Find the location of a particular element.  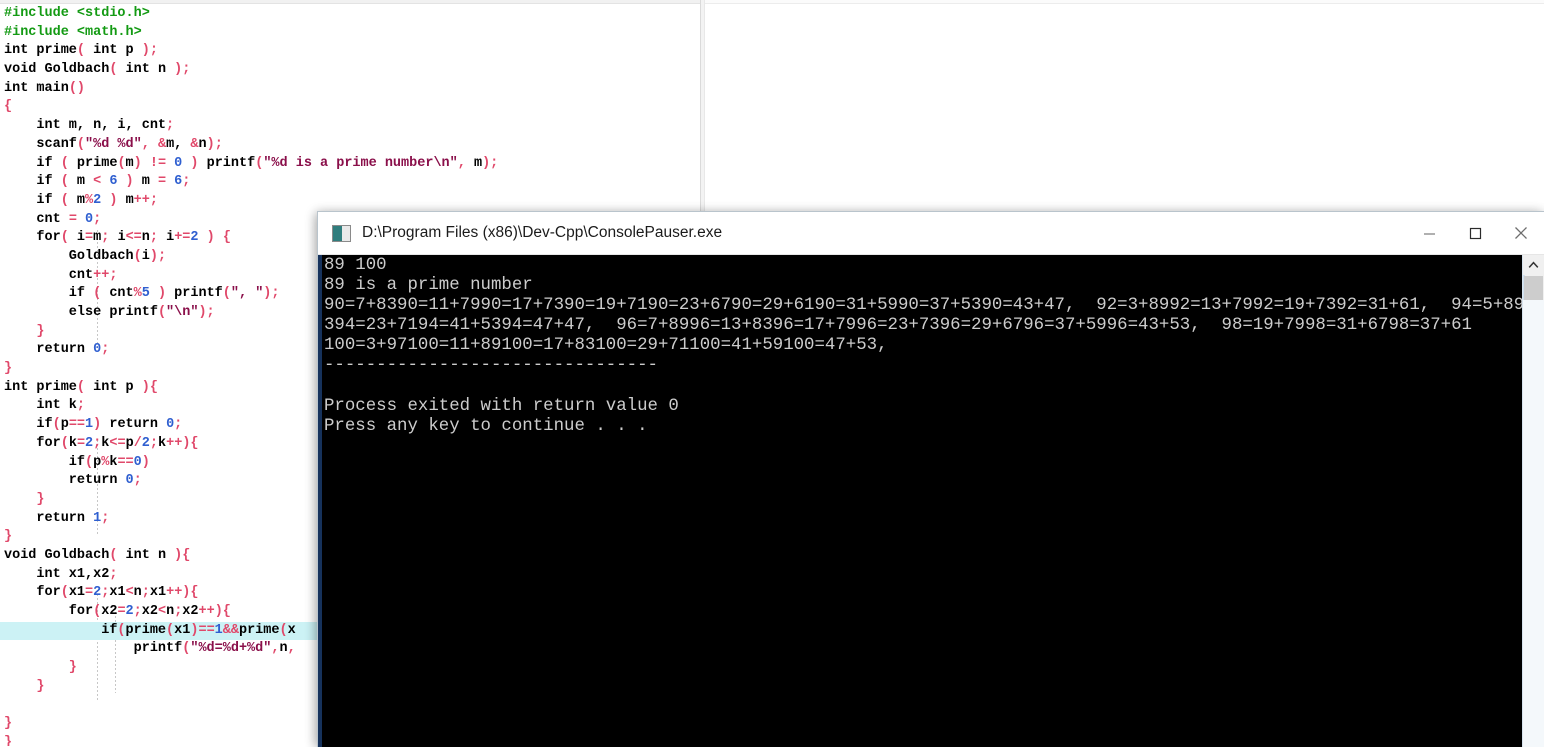

close-button is located at coordinates (1521, 233).